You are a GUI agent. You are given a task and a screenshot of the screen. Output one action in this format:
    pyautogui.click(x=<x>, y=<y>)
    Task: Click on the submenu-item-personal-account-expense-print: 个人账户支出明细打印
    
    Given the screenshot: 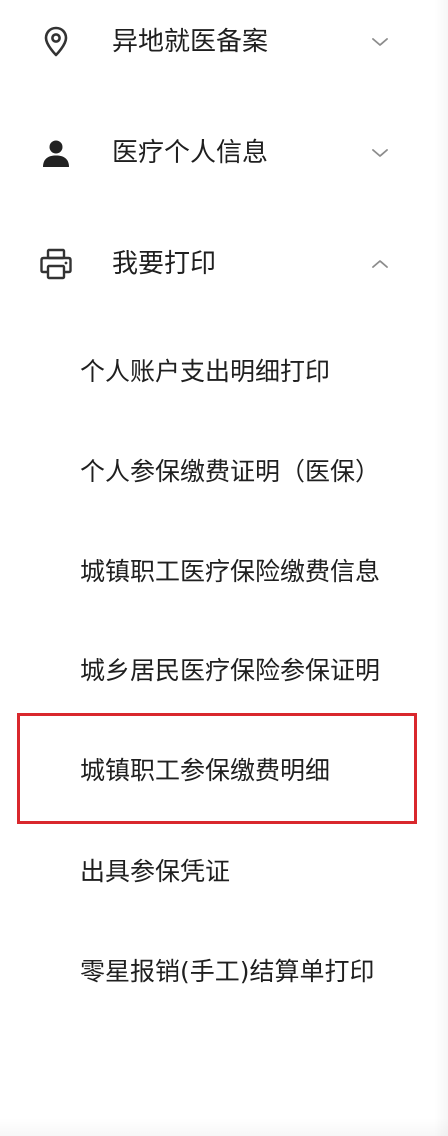 What is the action you would take?
    pyautogui.click(x=224, y=372)
    